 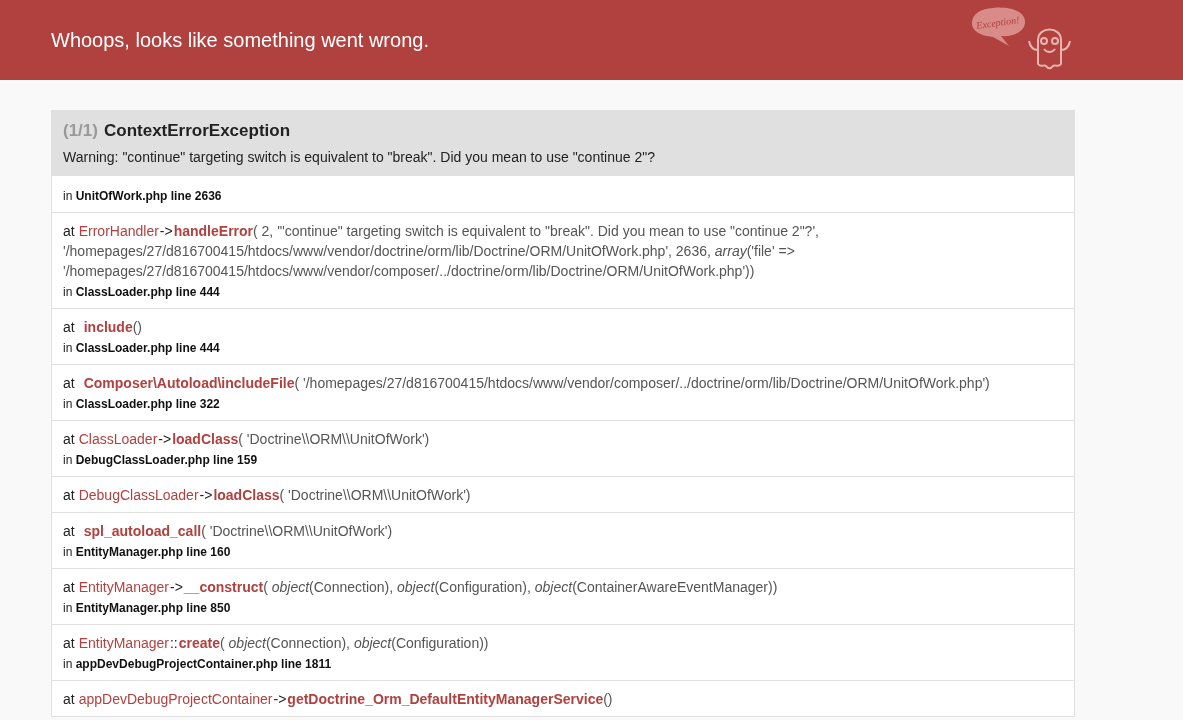 I want to click on speech-bubble-icon, so click(x=998, y=26).